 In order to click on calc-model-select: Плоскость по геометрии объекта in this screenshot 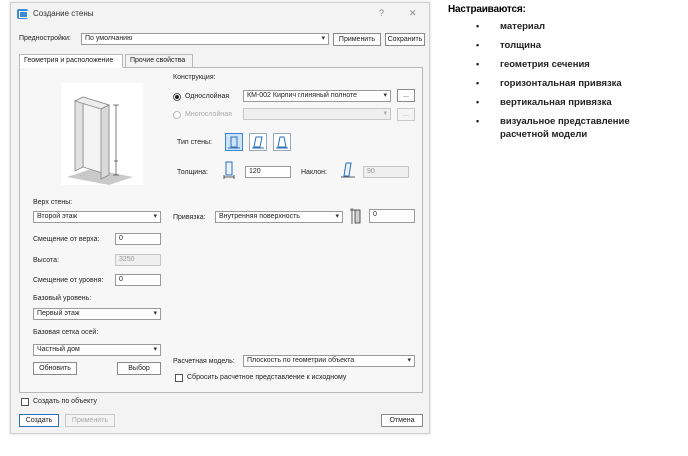, I will do `click(329, 361)`.